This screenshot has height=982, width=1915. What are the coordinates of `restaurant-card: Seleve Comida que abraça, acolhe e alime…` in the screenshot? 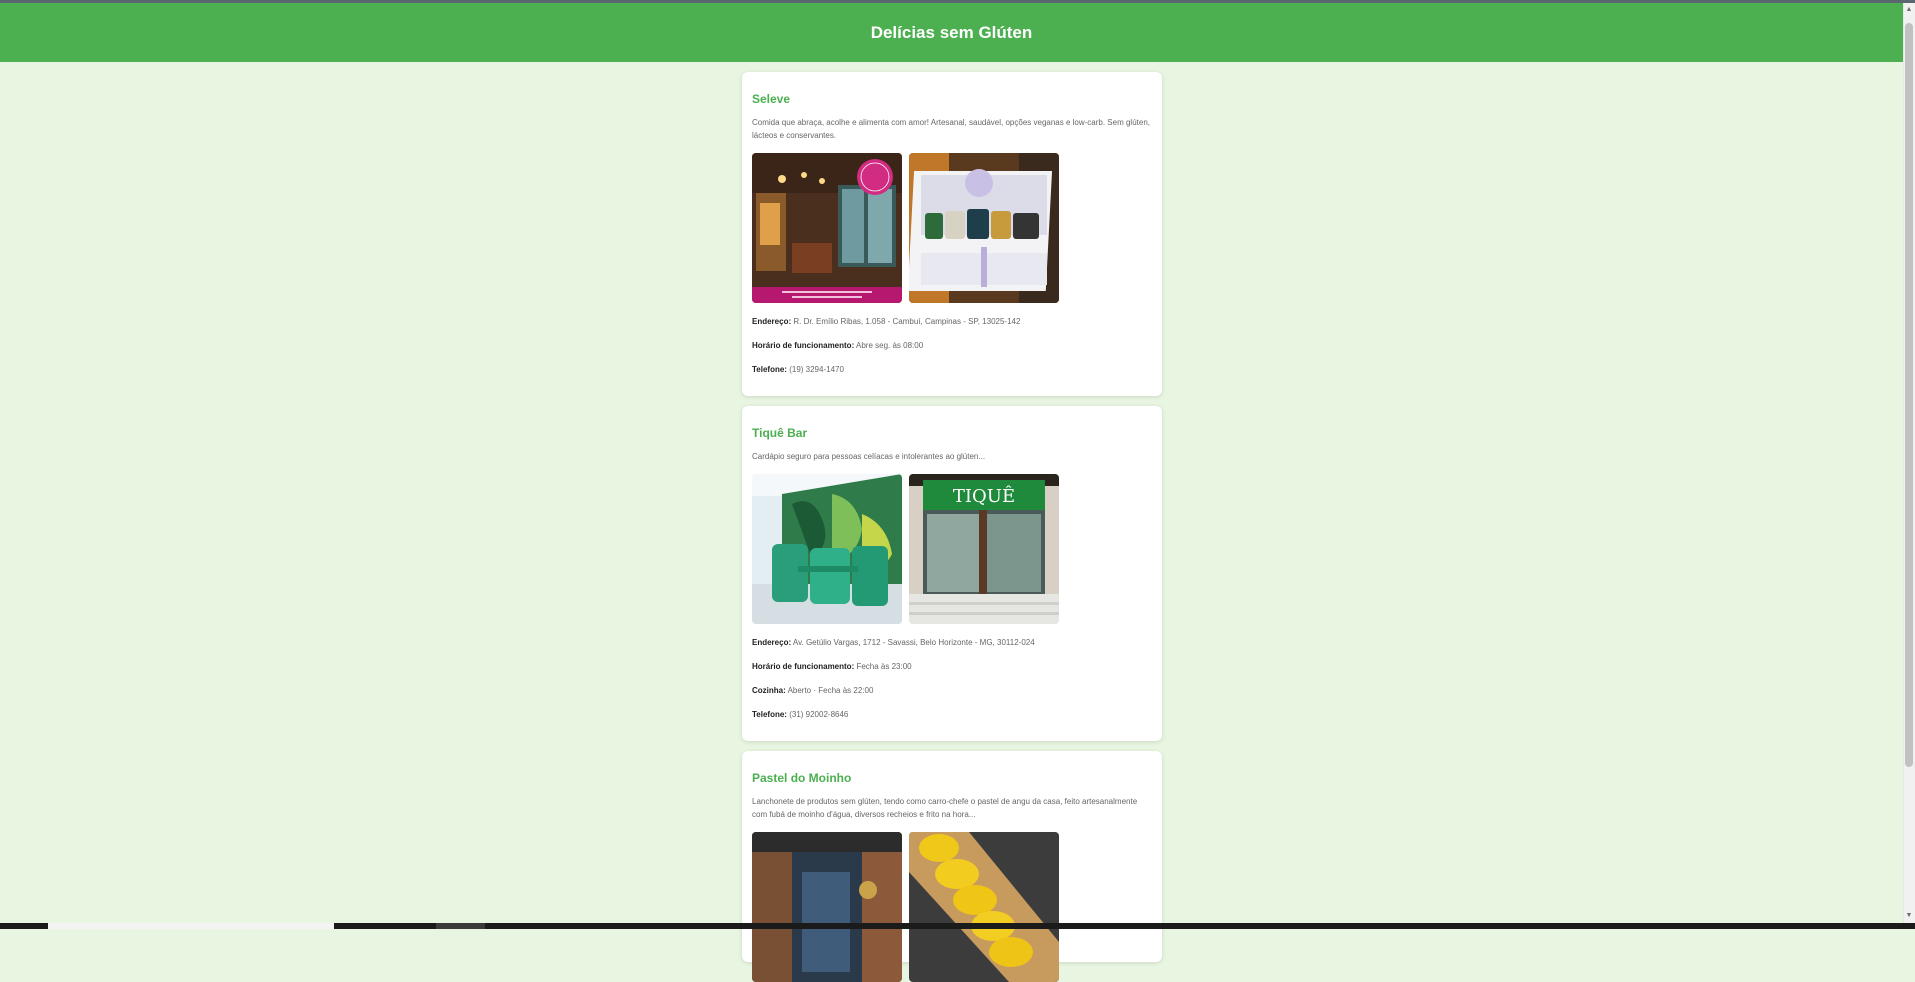 It's located at (952, 234).